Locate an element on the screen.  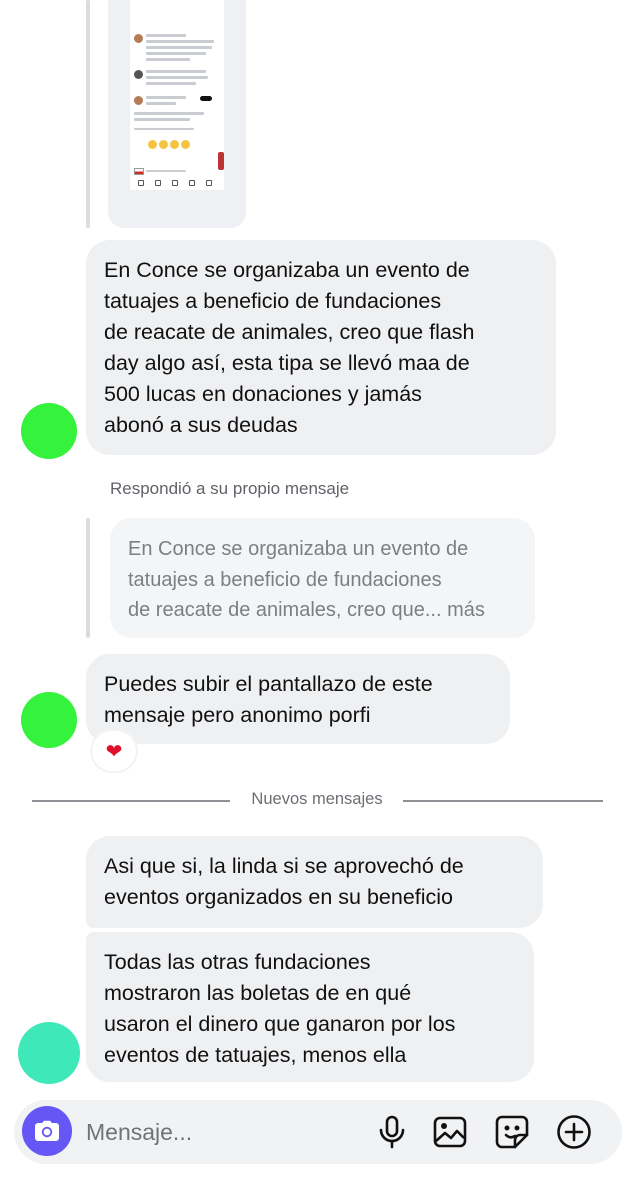
shared-image-quote-bar is located at coordinates (88, 114).